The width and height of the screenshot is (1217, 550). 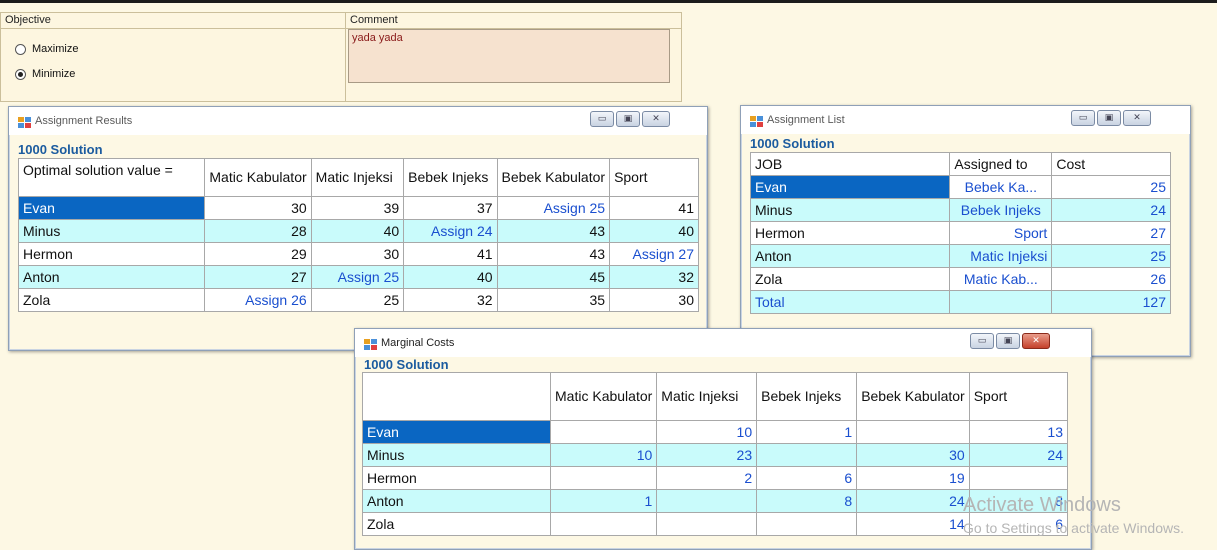 What do you see at coordinates (45, 74) in the screenshot?
I see `minimize-option: Minimize` at bounding box center [45, 74].